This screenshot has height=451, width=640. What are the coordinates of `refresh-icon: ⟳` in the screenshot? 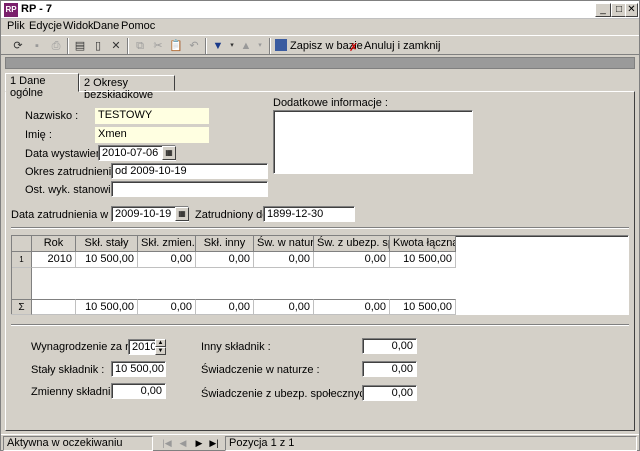 It's located at (18, 46).